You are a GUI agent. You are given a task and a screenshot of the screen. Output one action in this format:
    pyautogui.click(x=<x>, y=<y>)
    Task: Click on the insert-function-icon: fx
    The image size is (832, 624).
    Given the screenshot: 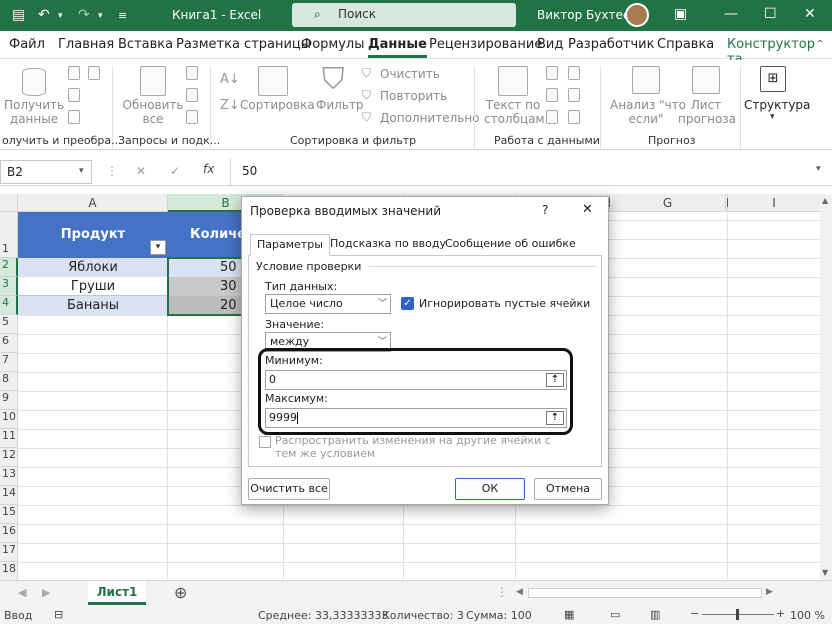 What is the action you would take?
    pyautogui.click(x=208, y=169)
    